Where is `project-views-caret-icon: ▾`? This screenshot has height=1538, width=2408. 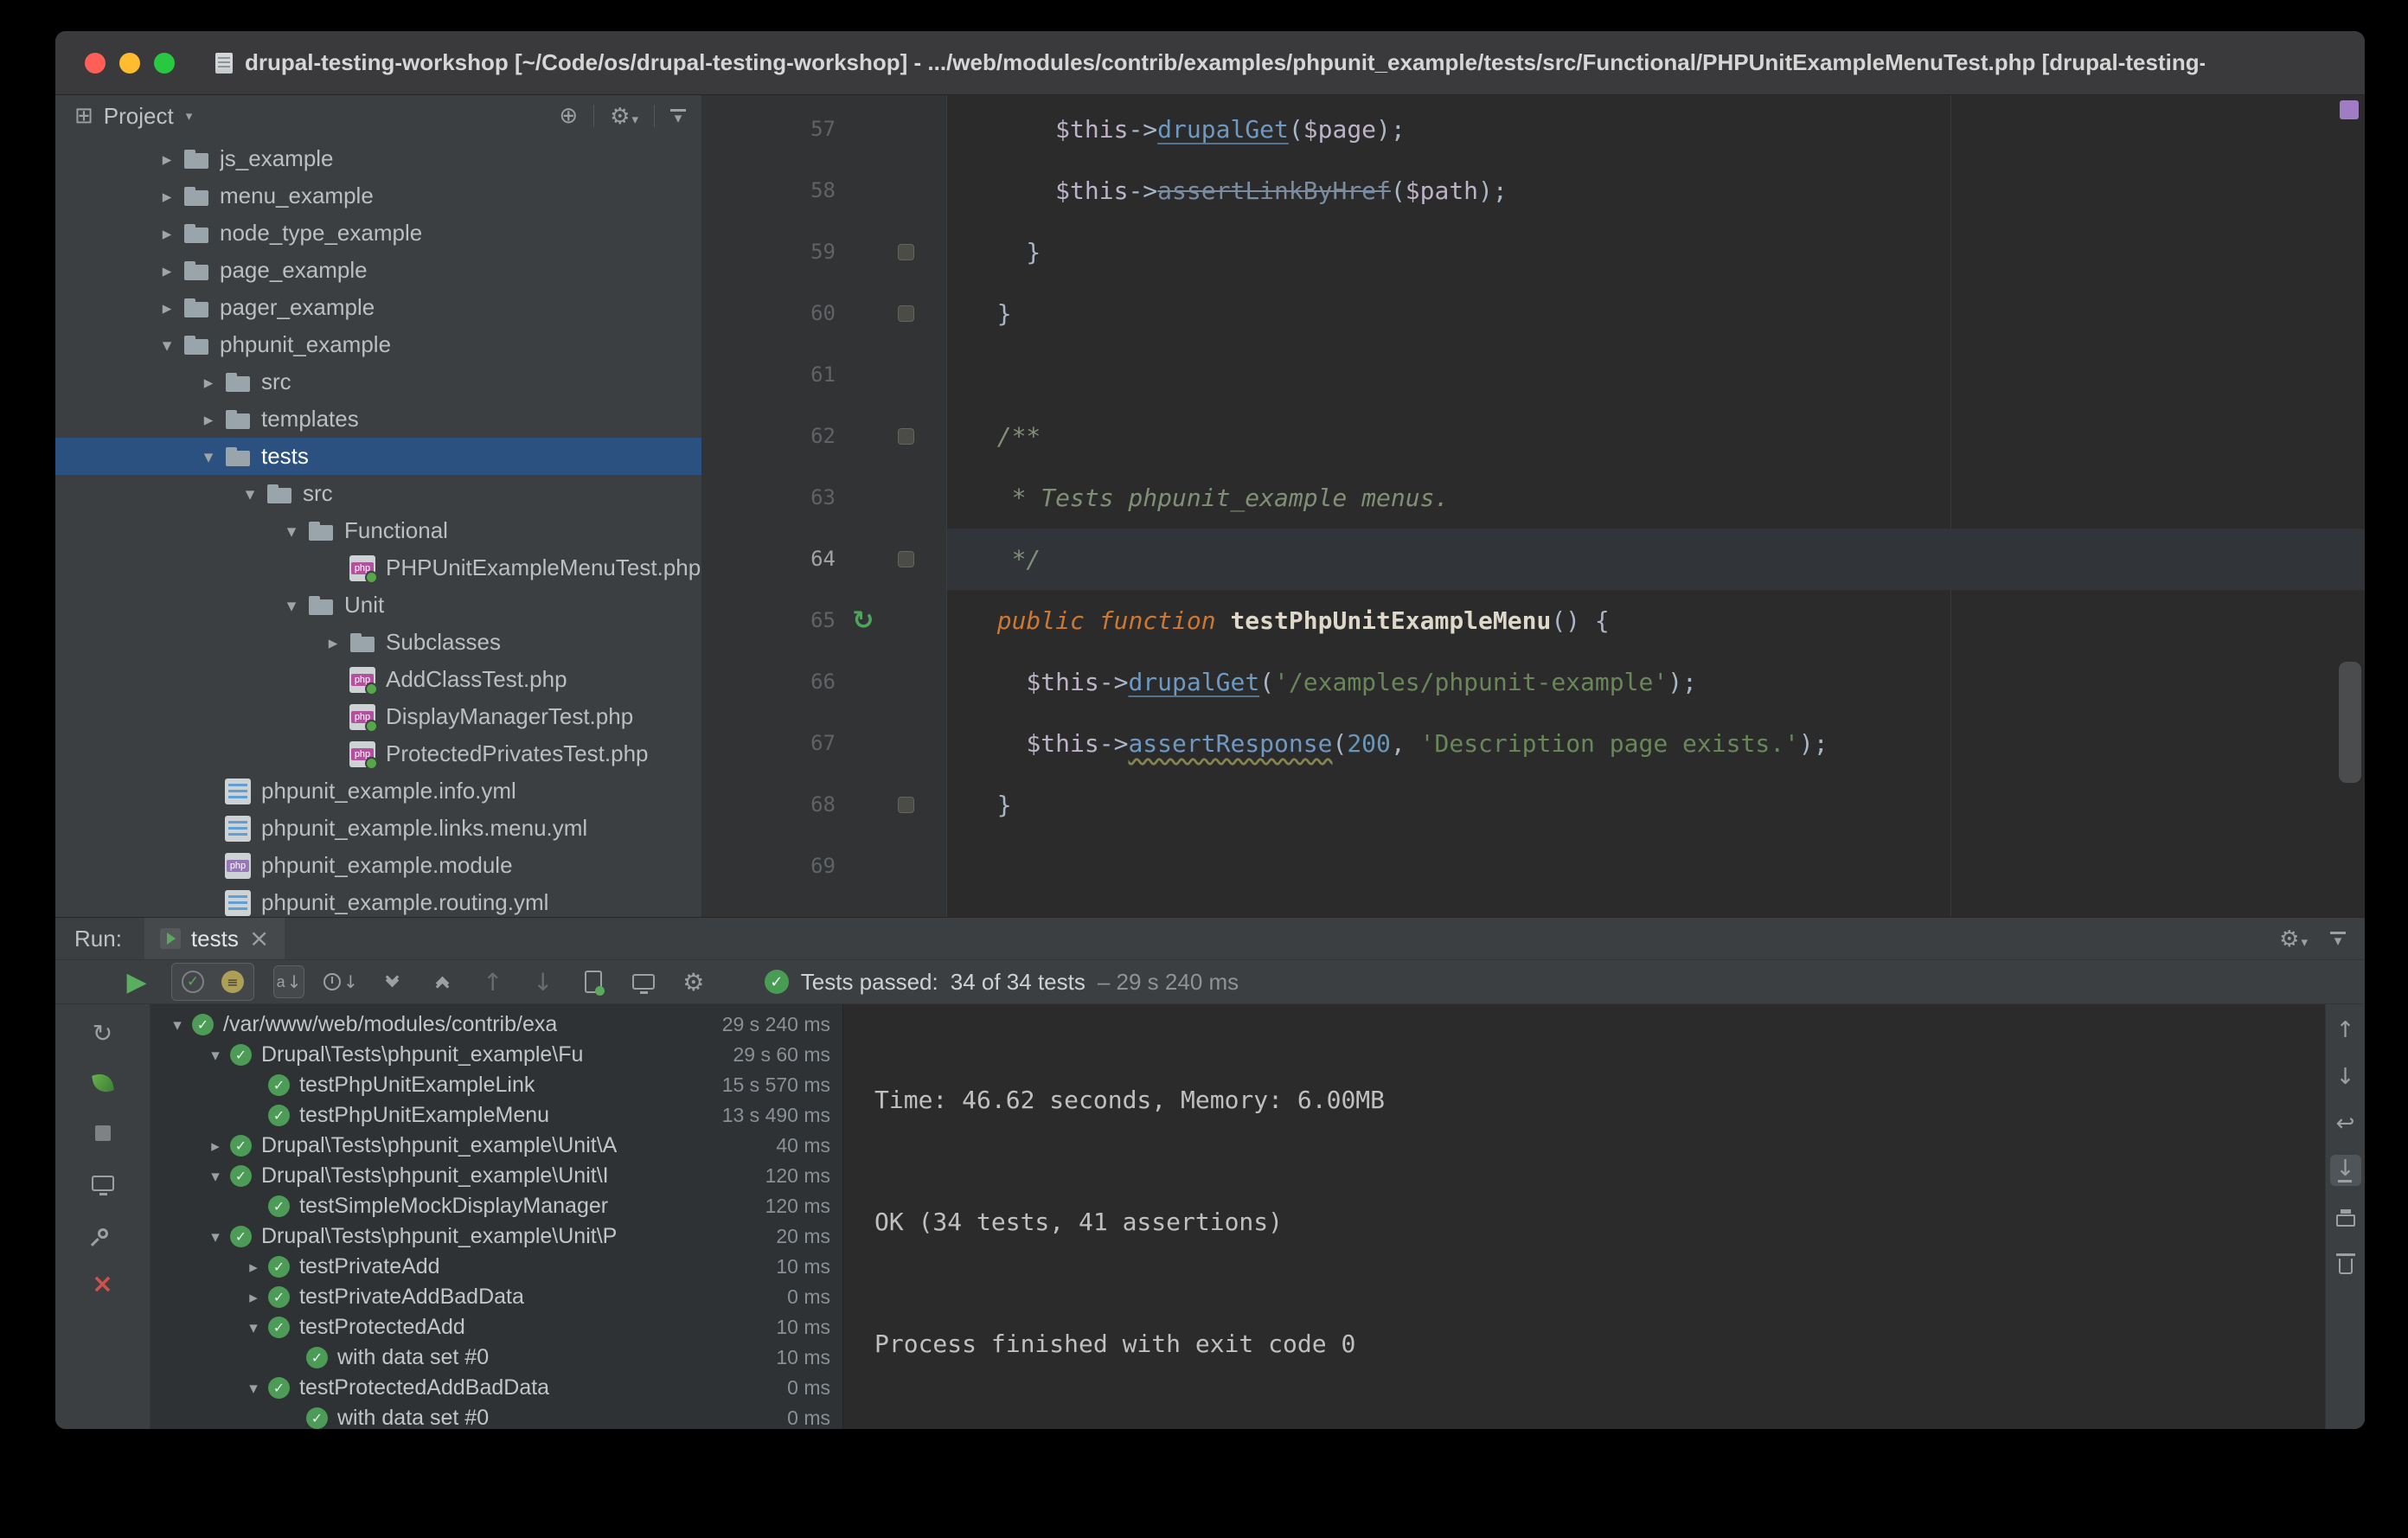 project-views-caret-icon: ▾ is located at coordinates (189, 116).